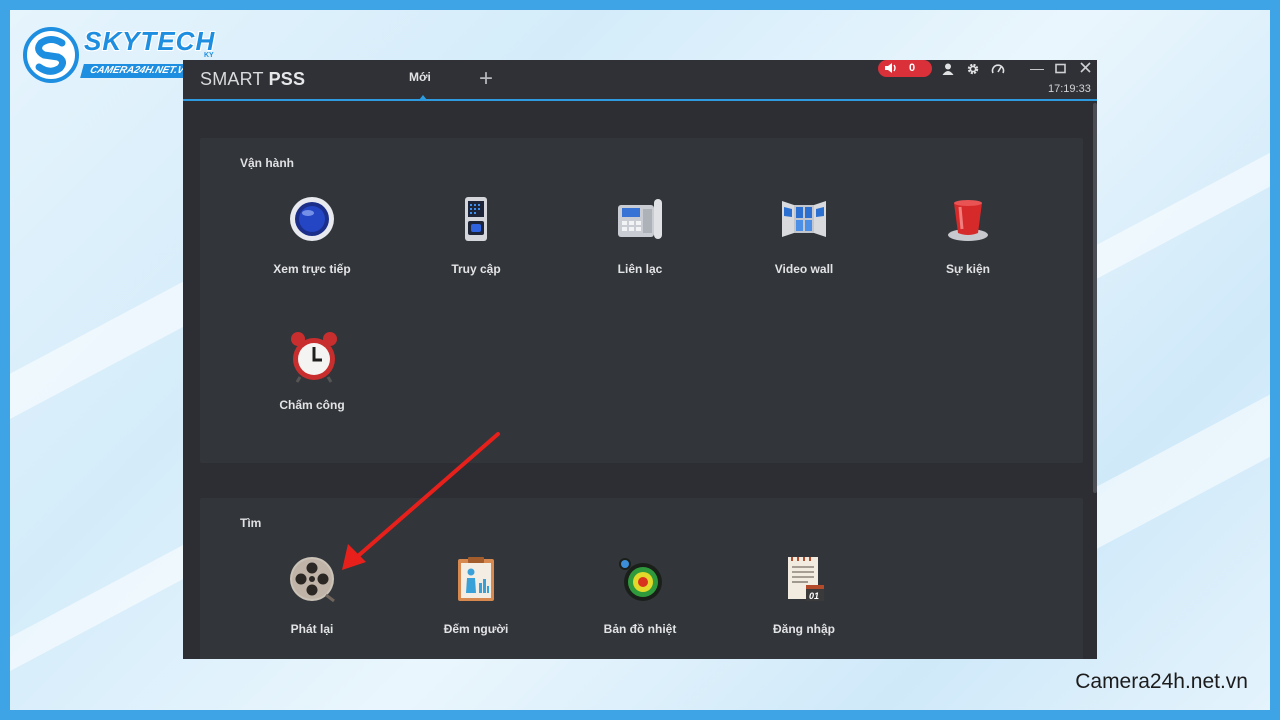 Image resolution: width=1280 pixels, height=720 pixels. What do you see at coordinates (640, 269) in the screenshot?
I see `tile-label: Liên lạc` at bounding box center [640, 269].